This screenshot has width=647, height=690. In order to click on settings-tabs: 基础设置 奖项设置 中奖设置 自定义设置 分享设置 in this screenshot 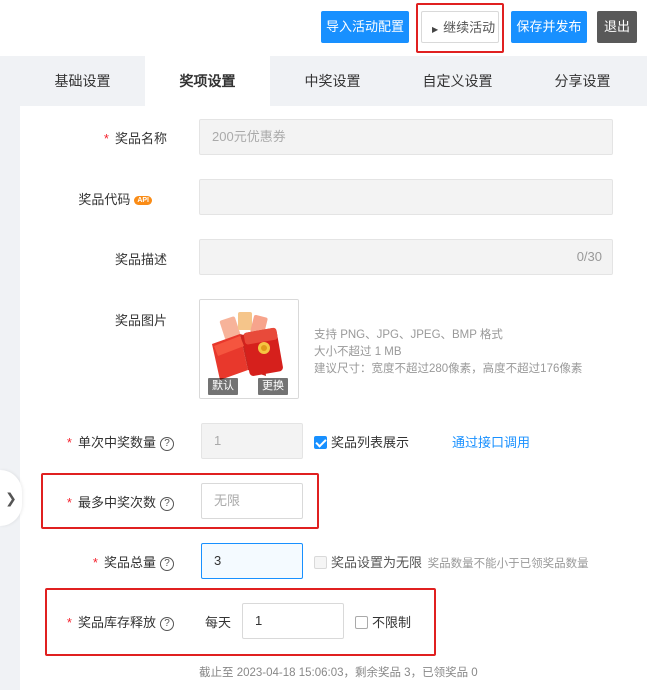, I will do `click(333, 81)`.